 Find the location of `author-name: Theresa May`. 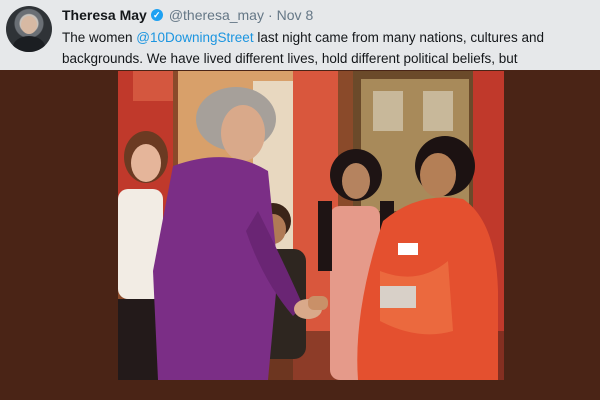

author-name: Theresa May is located at coordinates (104, 15).